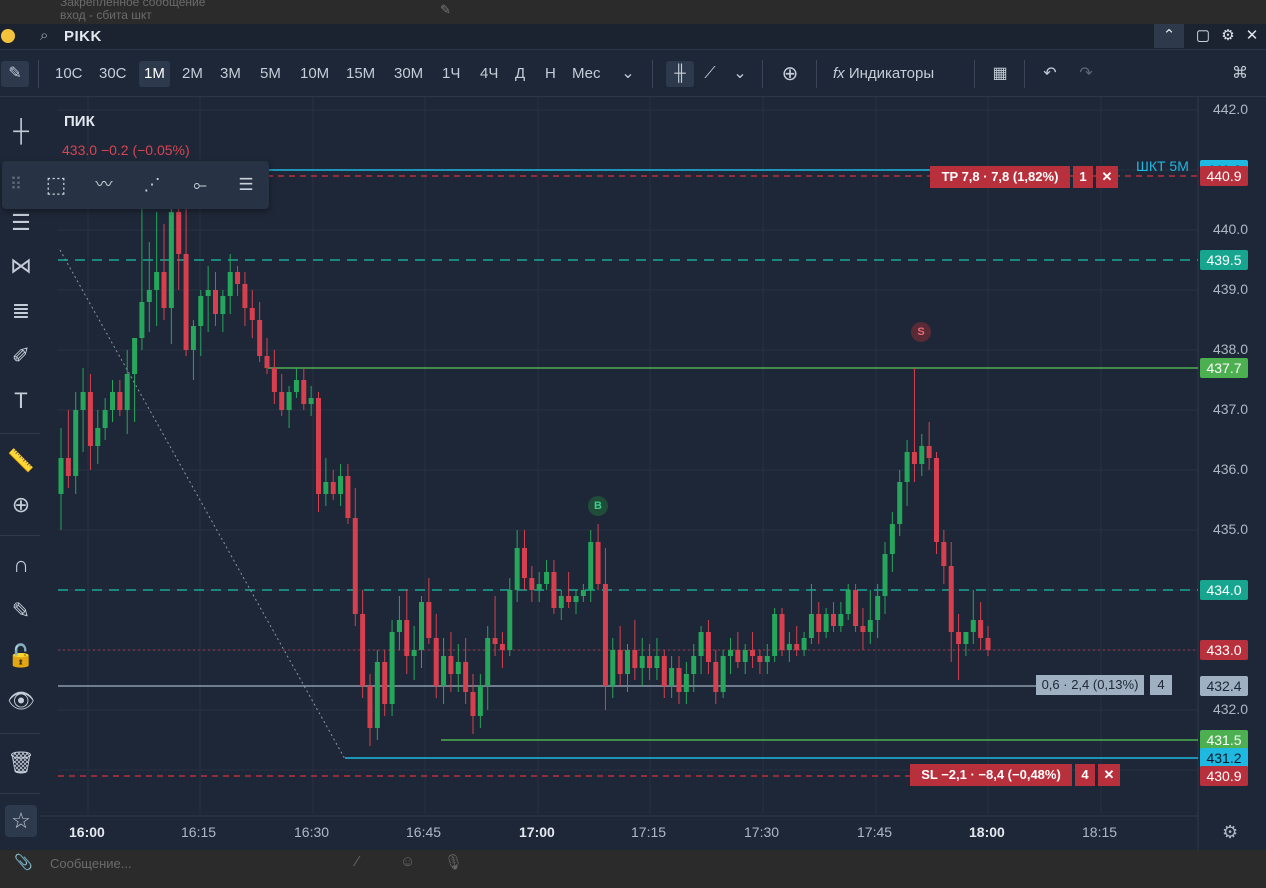  I want to click on price-tick-7: 435.0, so click(1230, 529).